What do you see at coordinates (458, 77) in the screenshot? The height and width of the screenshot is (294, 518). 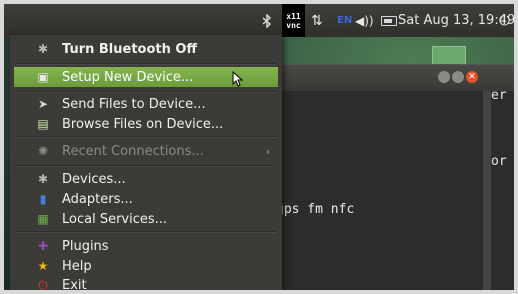 I see `maximize-icon` at bounding box center [458, 77].